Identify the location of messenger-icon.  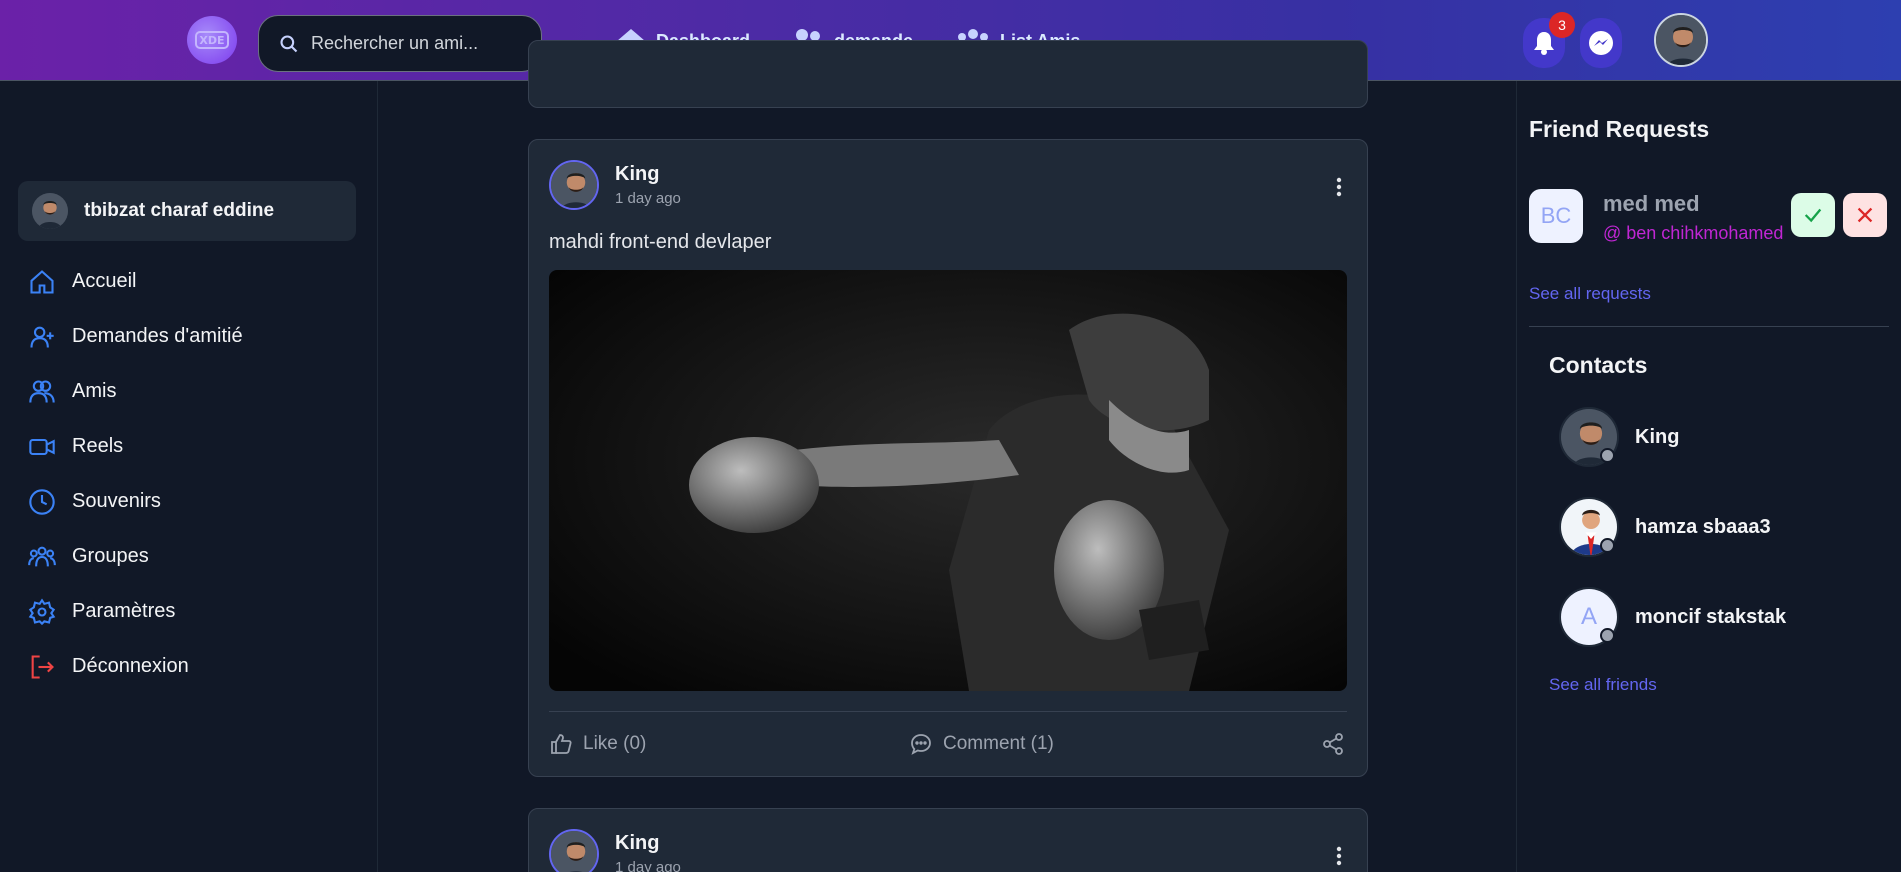
(1601, 43).